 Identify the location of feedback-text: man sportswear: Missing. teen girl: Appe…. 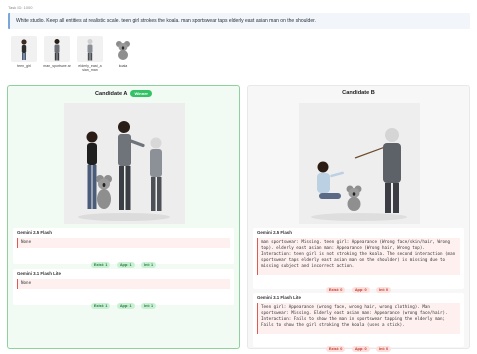
(358, 256).